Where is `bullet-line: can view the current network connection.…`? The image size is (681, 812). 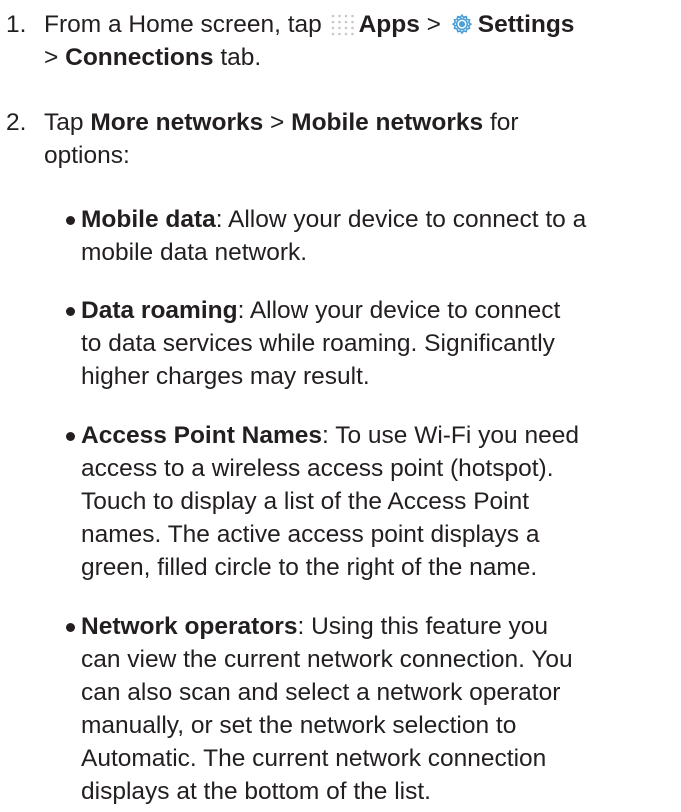 bullet-line: can view the current network connection.… is located at coordinates (327, 659).